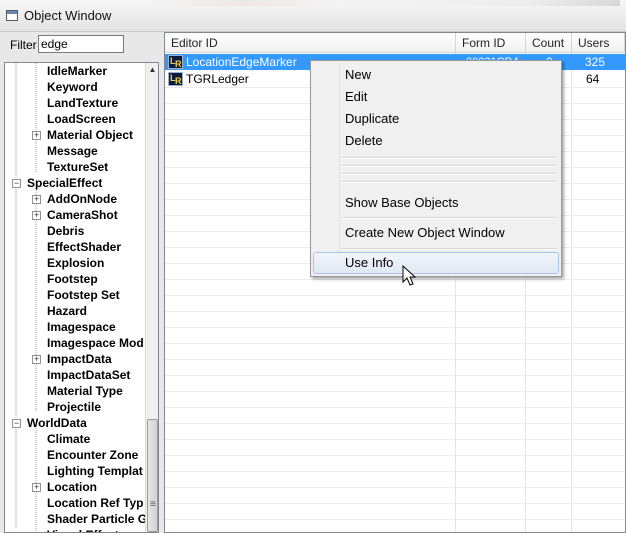 The height and width of the screenshot is (533, 626). Describe the element at coordinates (64, 183) in the screenshot. I see `tree-item: SpecialEffect` at that location.